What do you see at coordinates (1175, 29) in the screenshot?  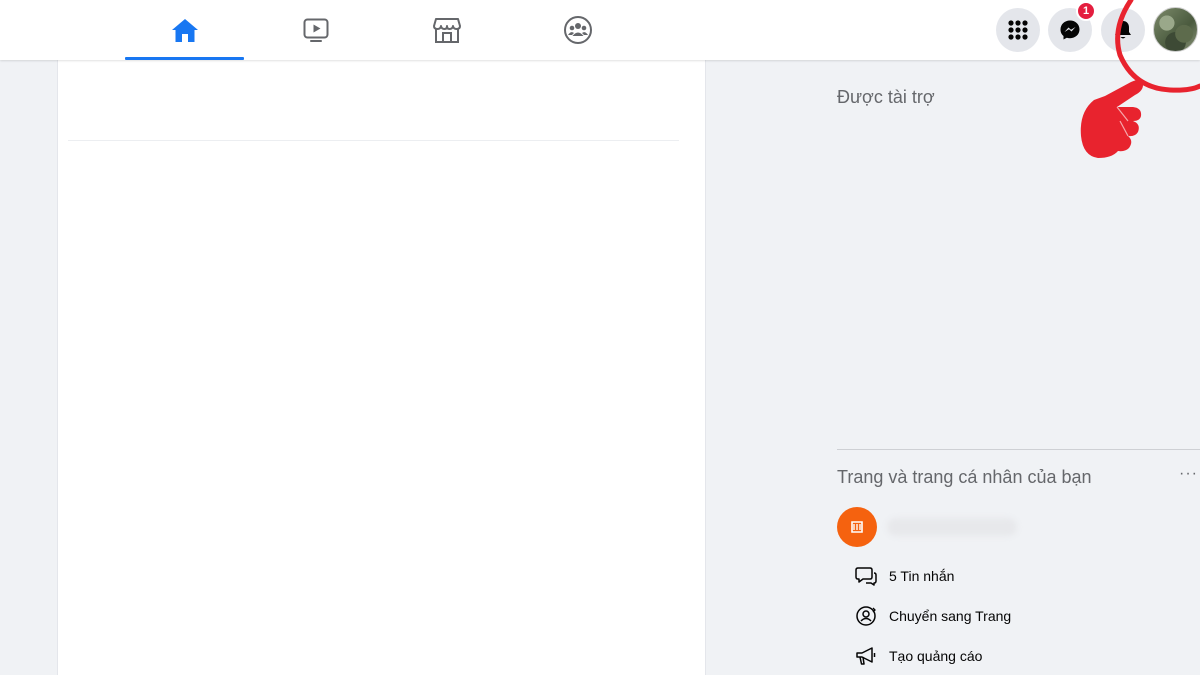 I see `profile-avatar` at bounding box center [1175, 29].